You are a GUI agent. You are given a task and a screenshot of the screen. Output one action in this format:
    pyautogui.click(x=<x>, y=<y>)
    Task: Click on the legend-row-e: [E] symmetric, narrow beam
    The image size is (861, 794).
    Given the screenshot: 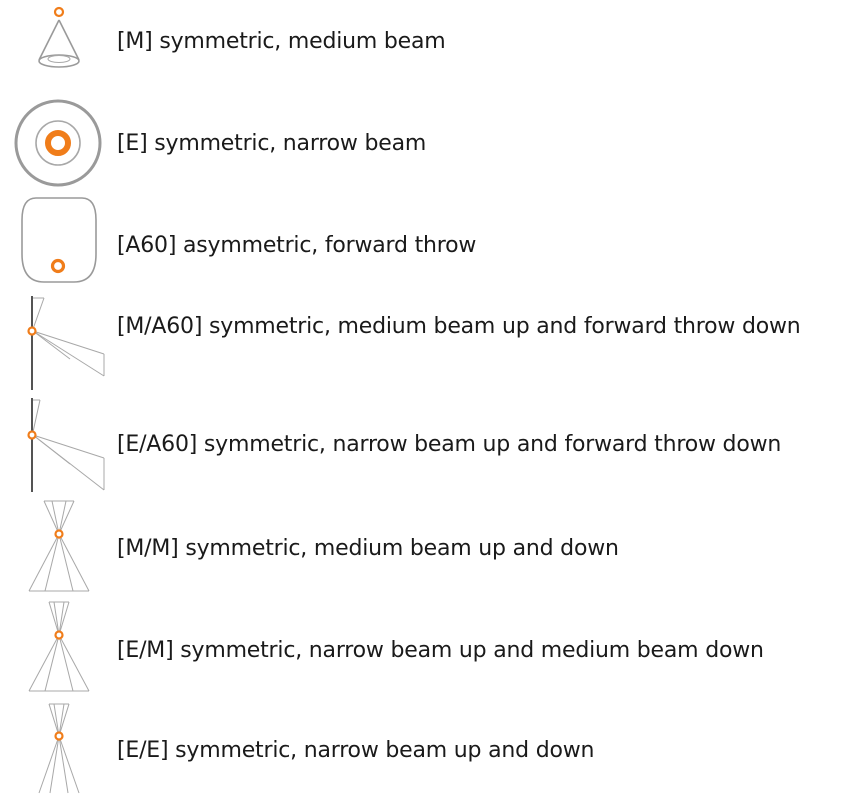 What is the action you would take?
    pyautogui.click(x=430, y=145)
    